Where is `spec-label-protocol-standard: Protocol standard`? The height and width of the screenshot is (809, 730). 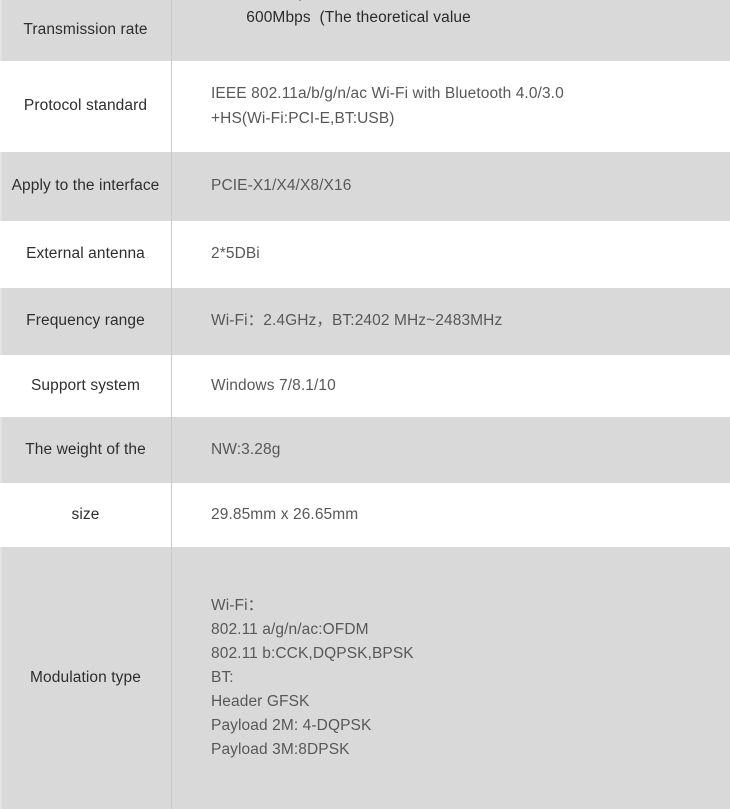
spec-label-protocol-standard: Protocol standard is located at coordinates (86, 106).